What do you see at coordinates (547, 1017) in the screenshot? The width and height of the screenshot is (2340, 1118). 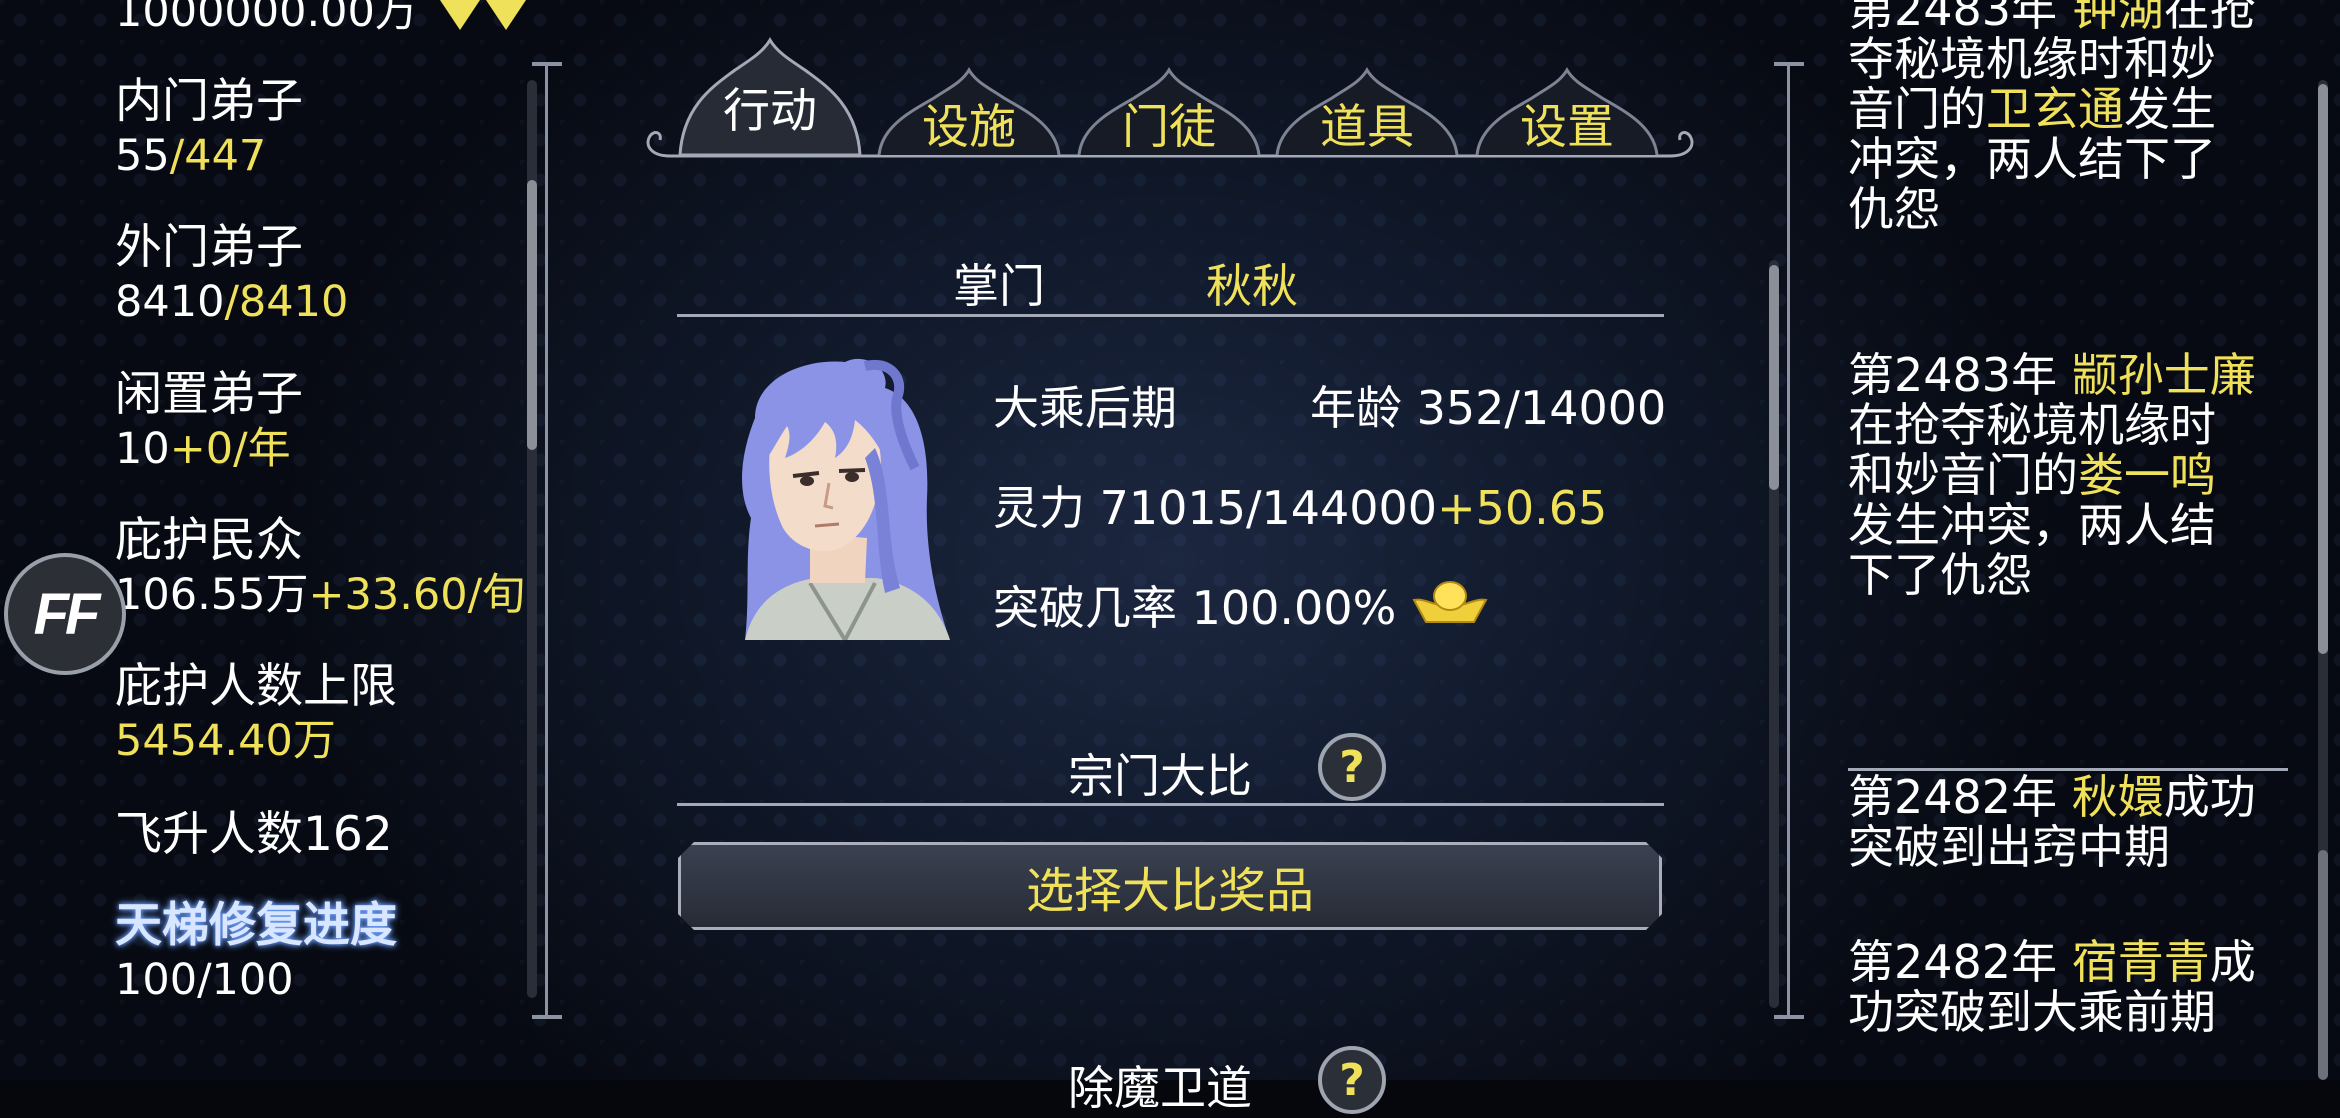 I see `left-divider-cap-bottom` at bounding box center [547, 1017].